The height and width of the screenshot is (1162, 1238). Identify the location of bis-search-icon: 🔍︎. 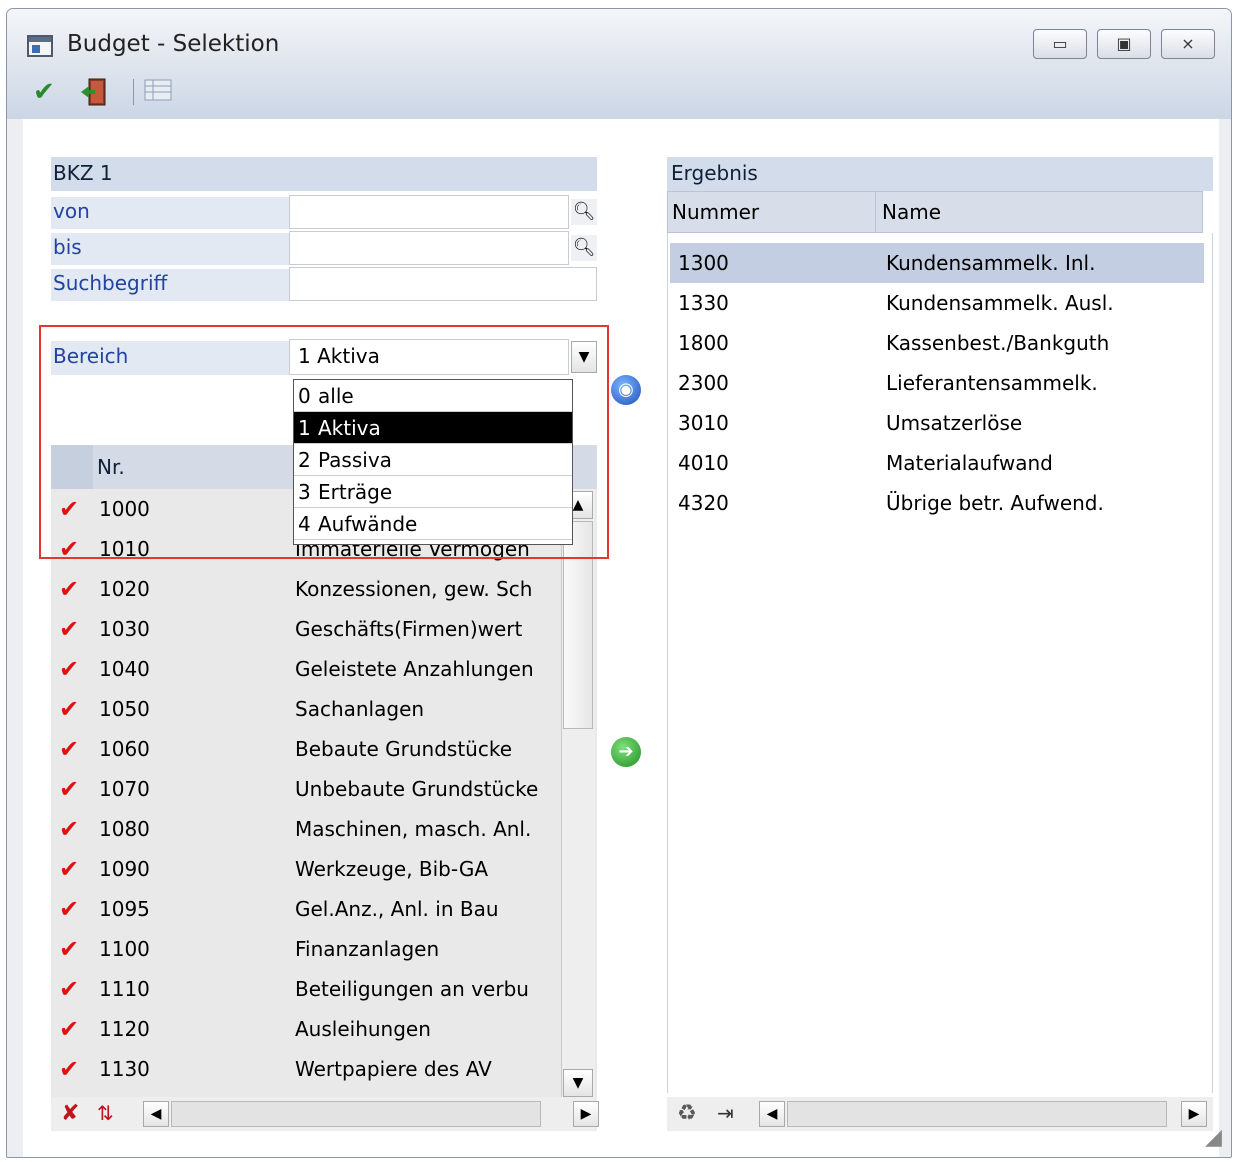
(584, 248).